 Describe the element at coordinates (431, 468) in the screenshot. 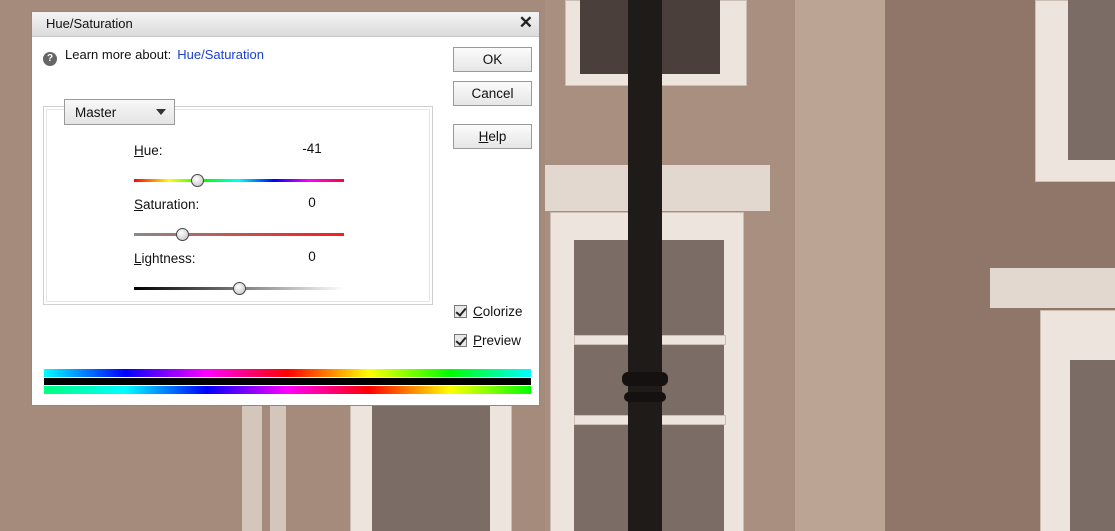

I see `photo-window-lower-left-glass` at that location.